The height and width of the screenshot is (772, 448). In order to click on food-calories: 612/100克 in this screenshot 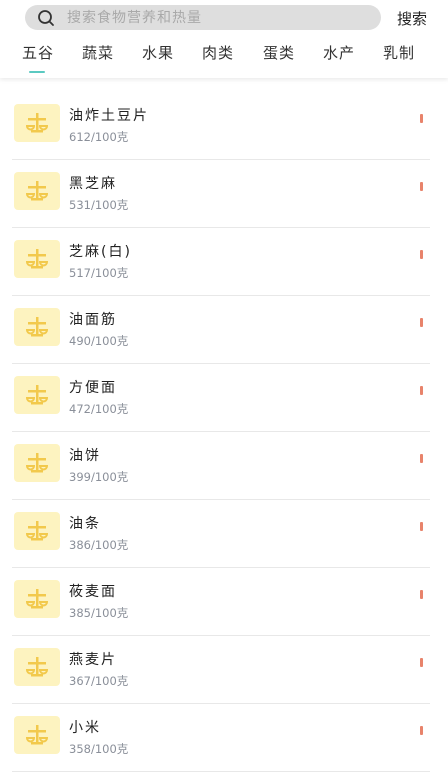, I will do `click(99, 137)`.